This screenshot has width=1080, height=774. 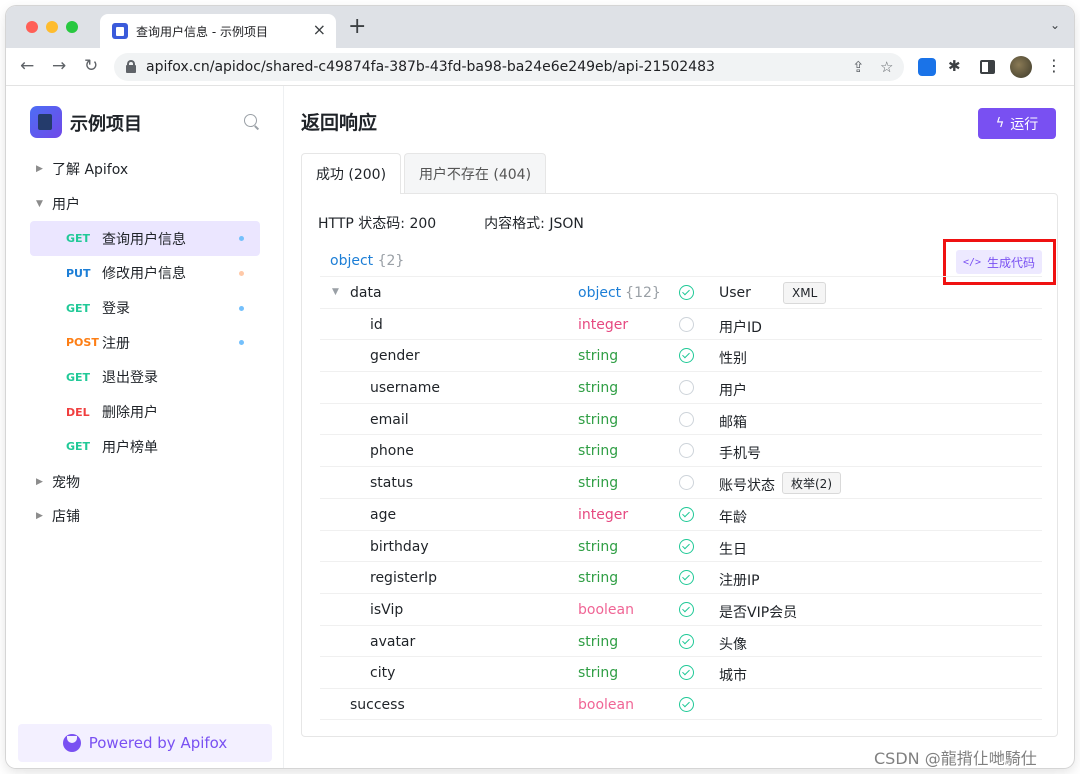 What do you see at coordinates (32, 27) in the screenshot?
I see `close-window-button` at bounding box center [32, 27].